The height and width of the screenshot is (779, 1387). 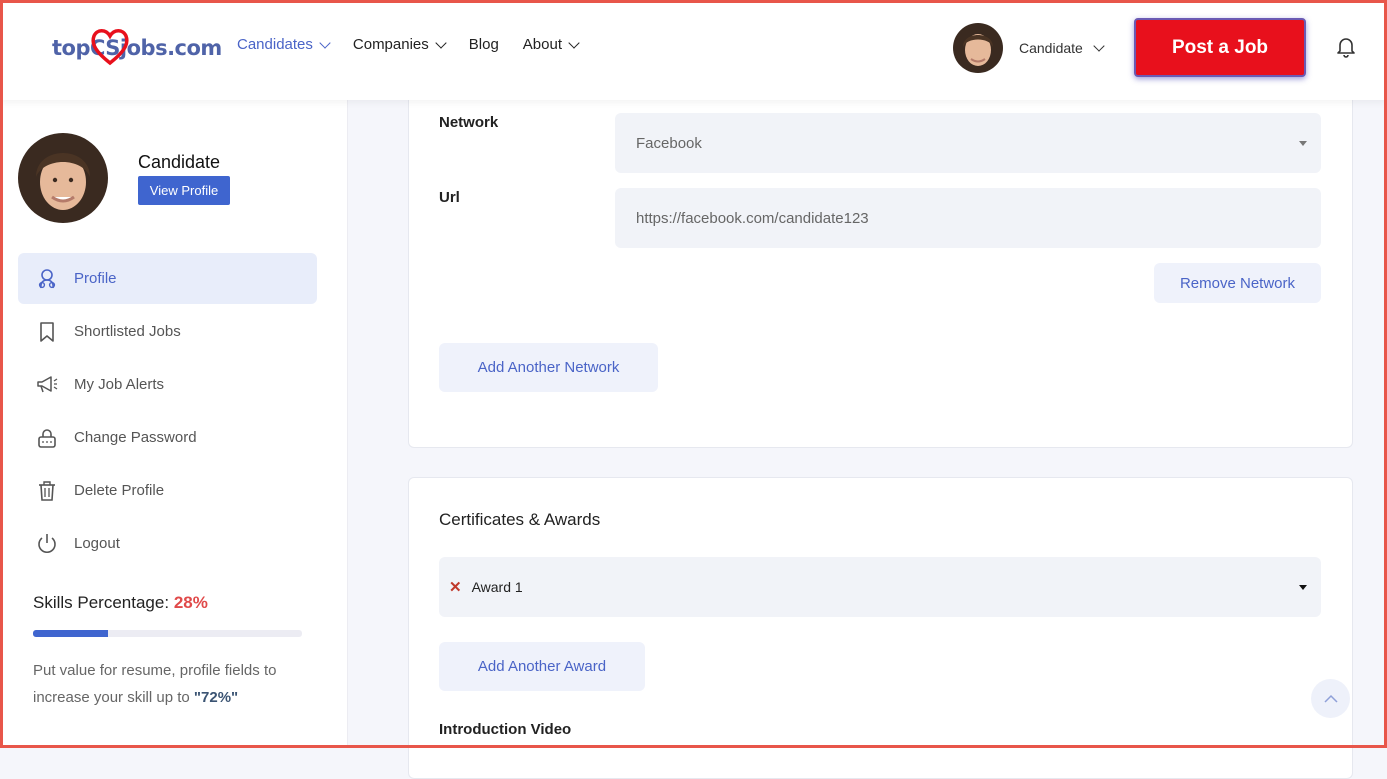 What do you see at coordinates (669, 143) in the screenshot?
I see `network-select-value: Facebook` at bounding box center [669, 143].